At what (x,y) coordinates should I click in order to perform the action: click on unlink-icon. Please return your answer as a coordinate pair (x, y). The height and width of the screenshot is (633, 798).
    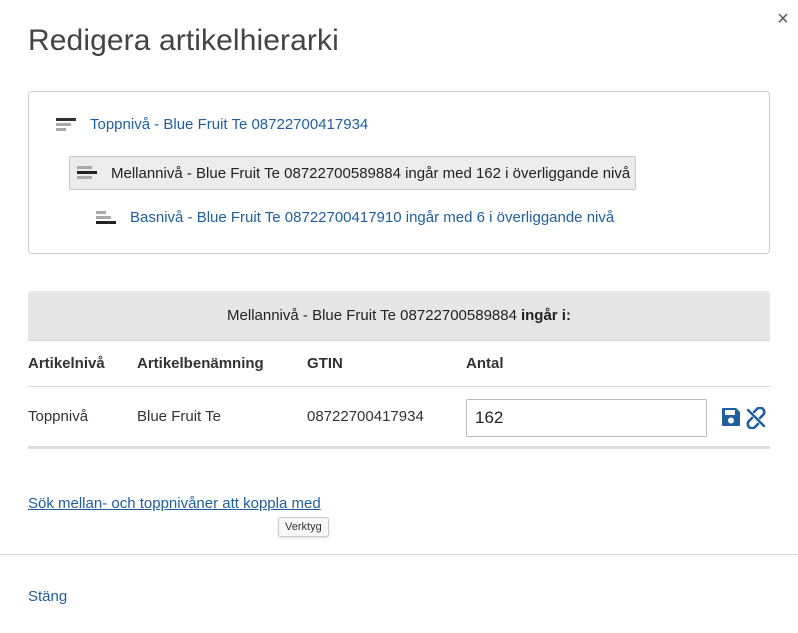
    Looking at the image, I should click on (756, 418).